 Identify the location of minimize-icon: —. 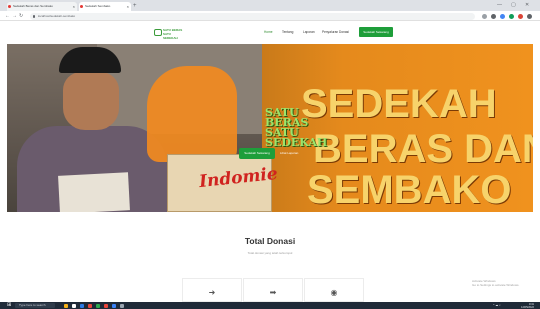
(499, 5).